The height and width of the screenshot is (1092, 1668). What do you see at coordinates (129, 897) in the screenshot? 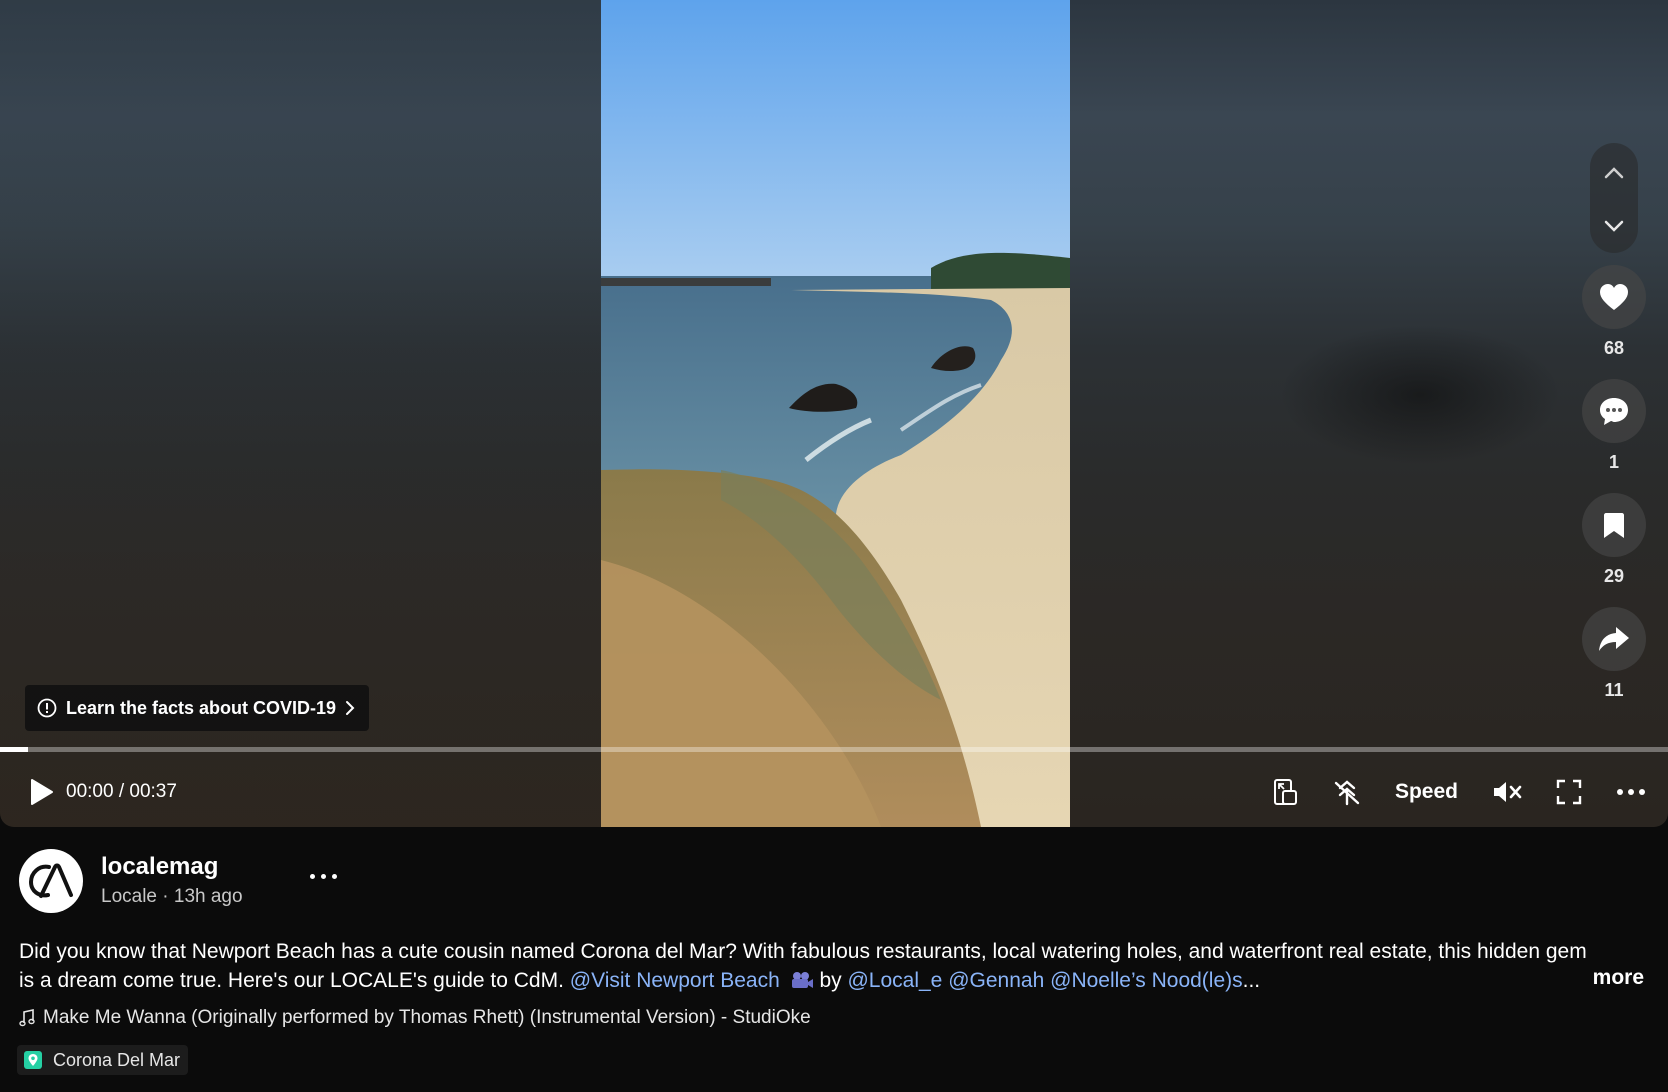
I see `display-name: Locale` at bounding box center [129, 897].